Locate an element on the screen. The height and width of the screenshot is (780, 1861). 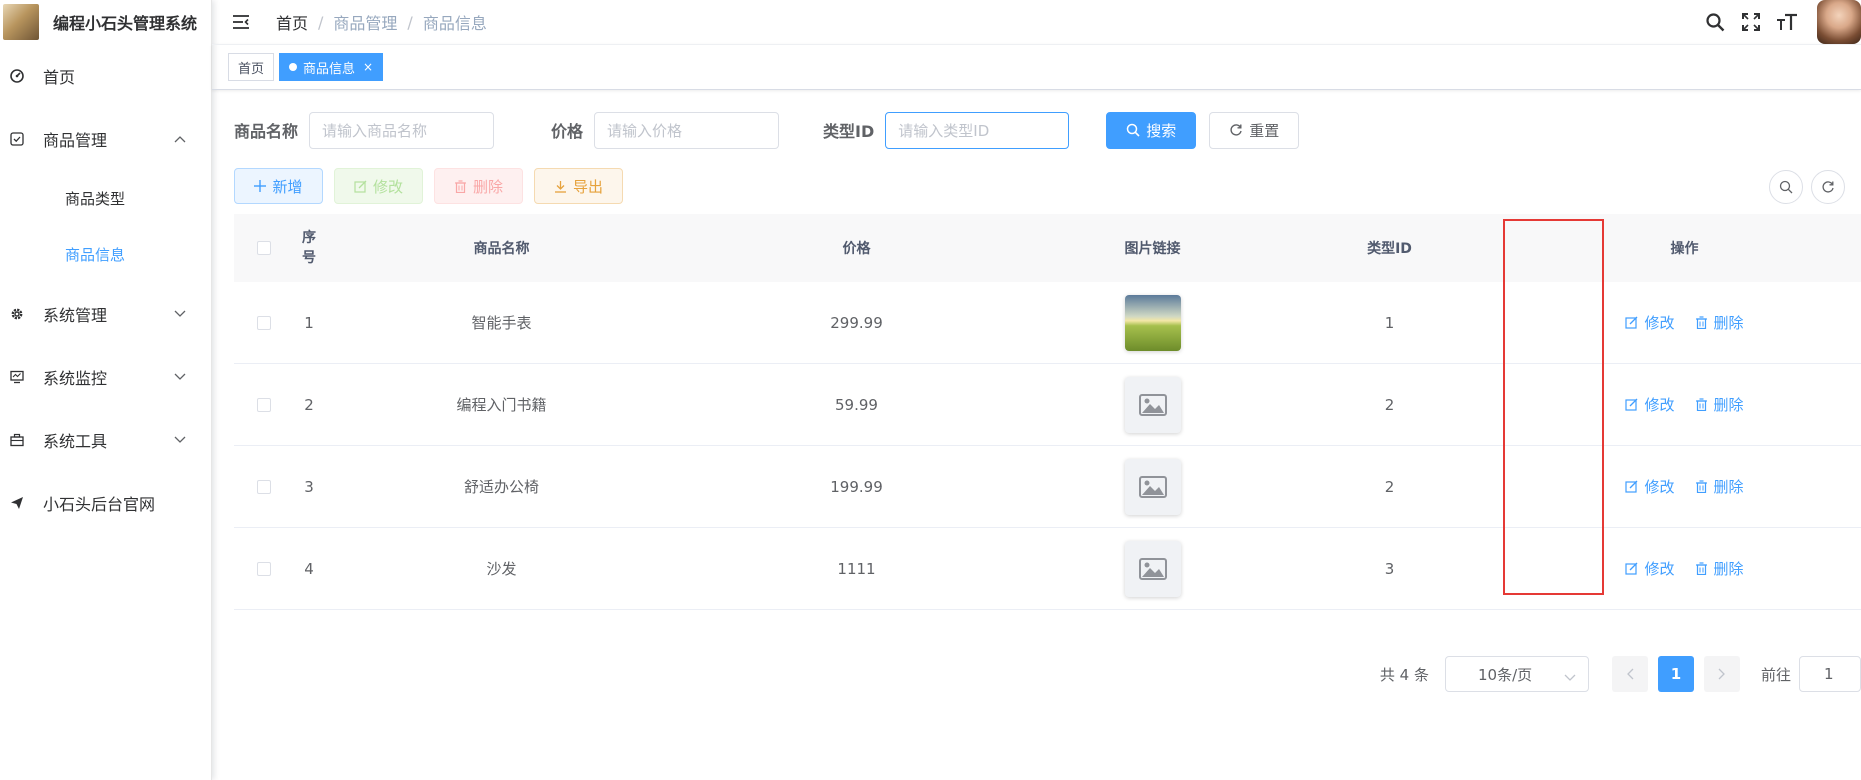
product-name-input: 请输入商品名称 is located at coordinates (402, 130).